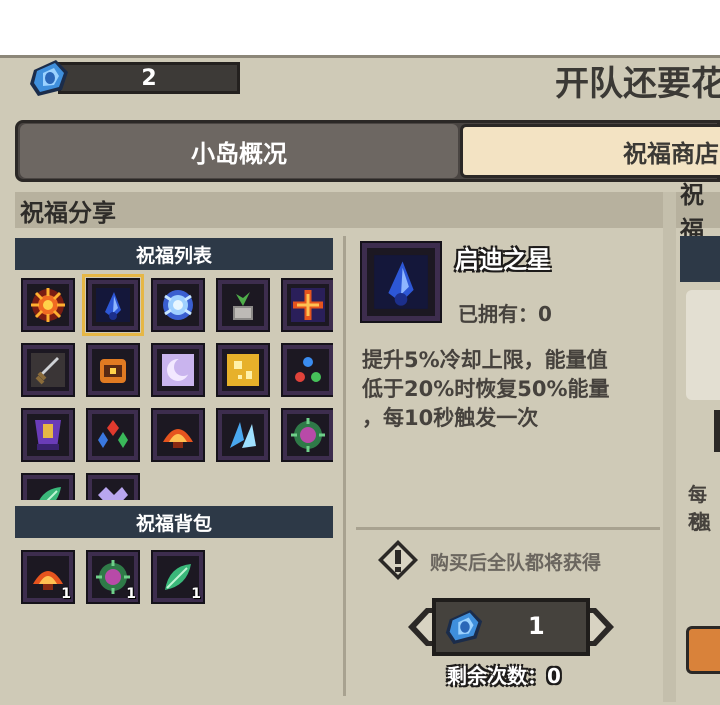 The image size is (720, 705). I want to click on plant-pot-icon, so click(243, 306).